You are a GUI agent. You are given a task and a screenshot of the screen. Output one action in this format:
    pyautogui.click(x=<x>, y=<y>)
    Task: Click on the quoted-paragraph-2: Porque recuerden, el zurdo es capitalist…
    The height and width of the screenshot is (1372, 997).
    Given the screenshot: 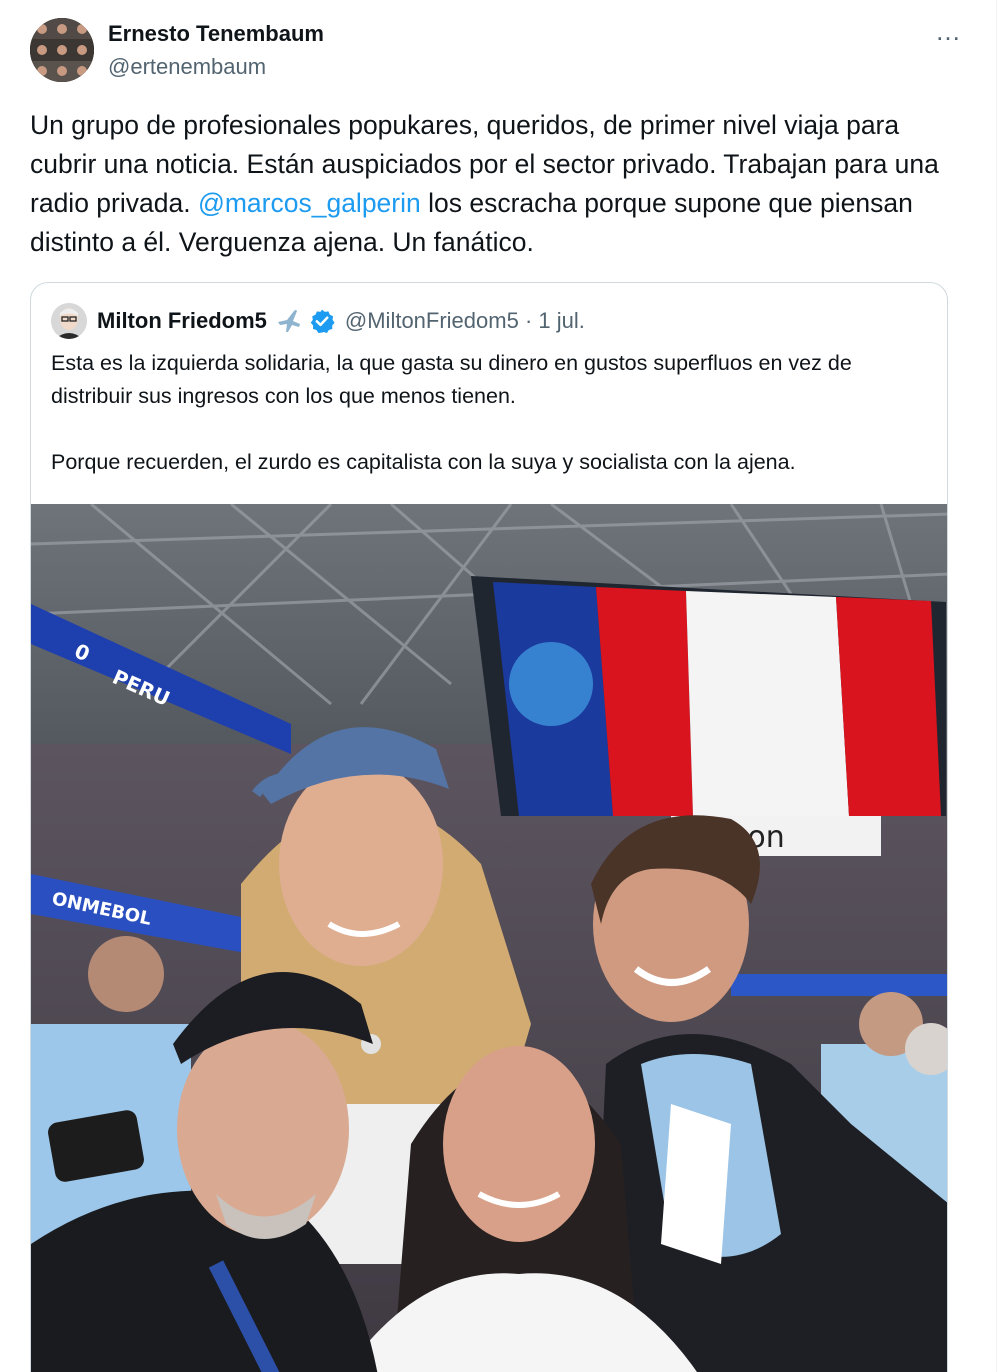 What is the action you would take?
    pyautogui.click(x=423, y=462)
    